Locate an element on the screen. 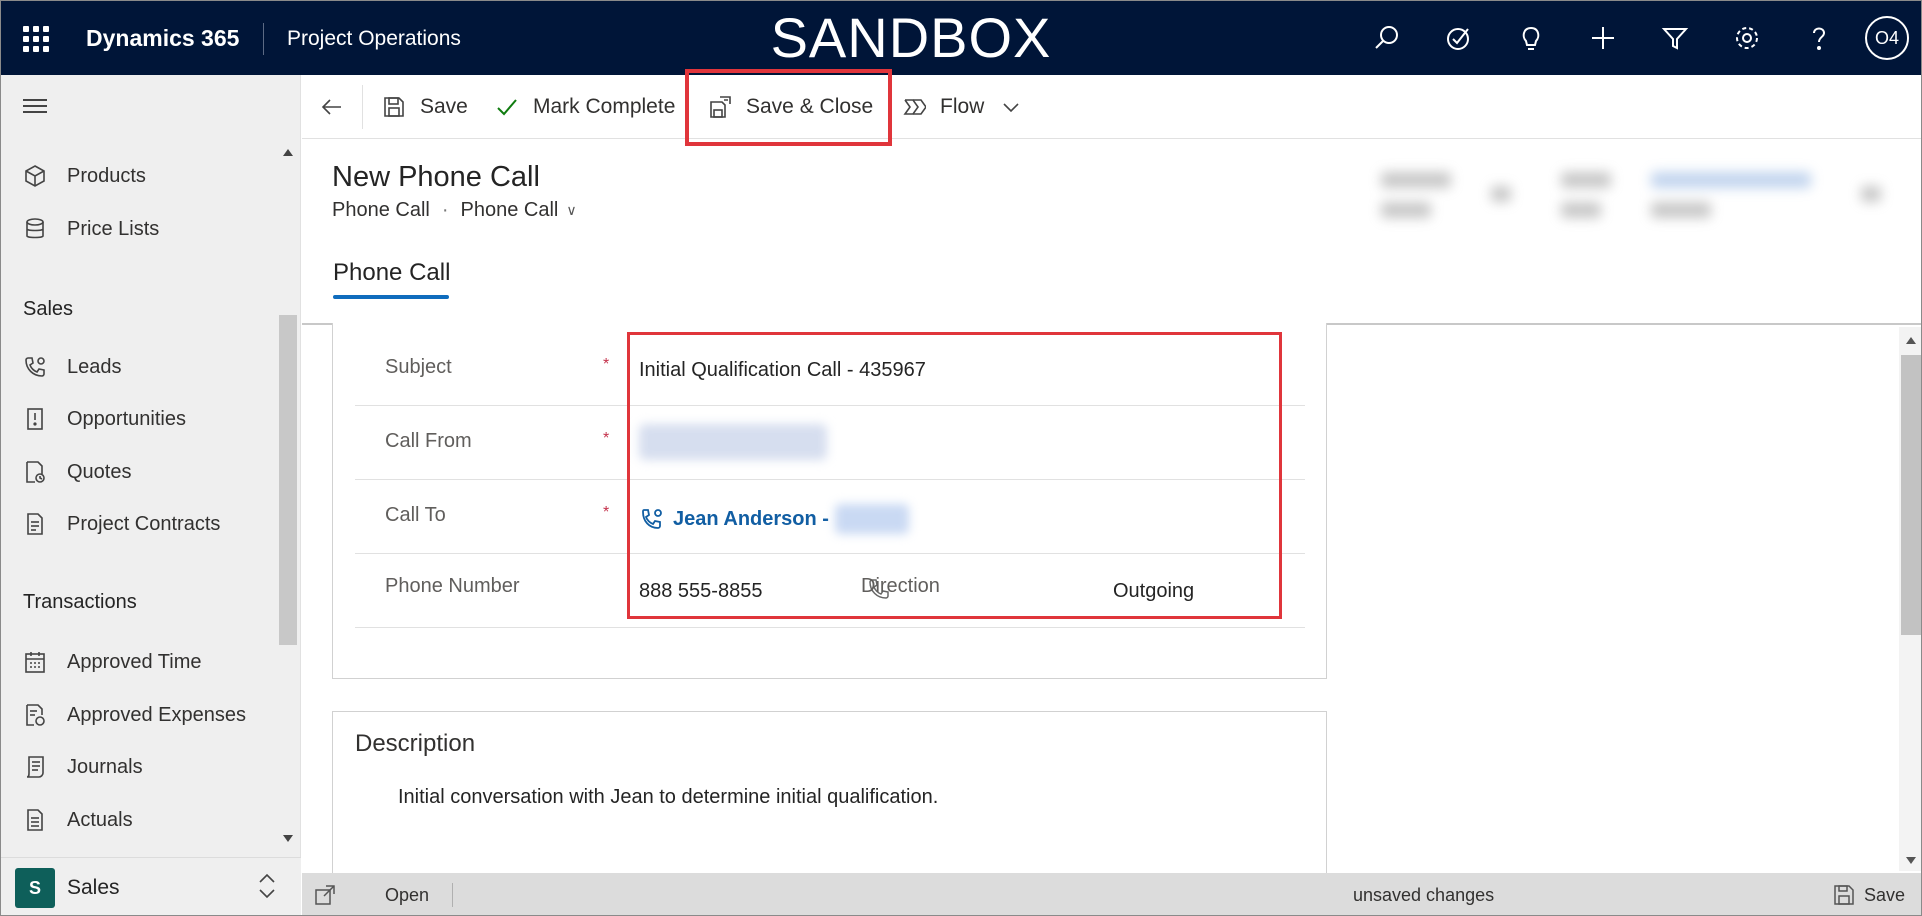 This screenshot has height=916, width=1922. sidebar-item-label: Journals is located at coordinates (105, 766).